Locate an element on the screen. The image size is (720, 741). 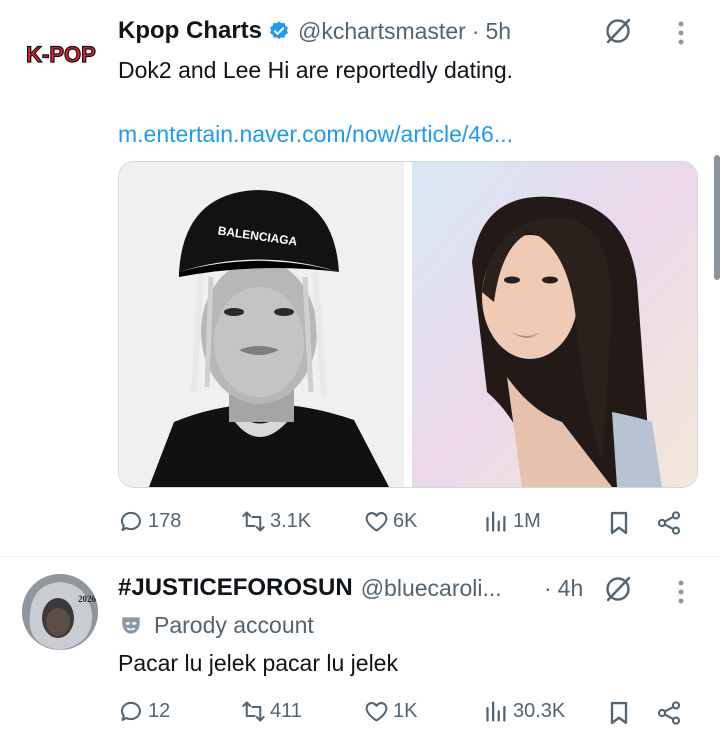
kpop-logo-text: K-POP is located at coordinates (61, 54).